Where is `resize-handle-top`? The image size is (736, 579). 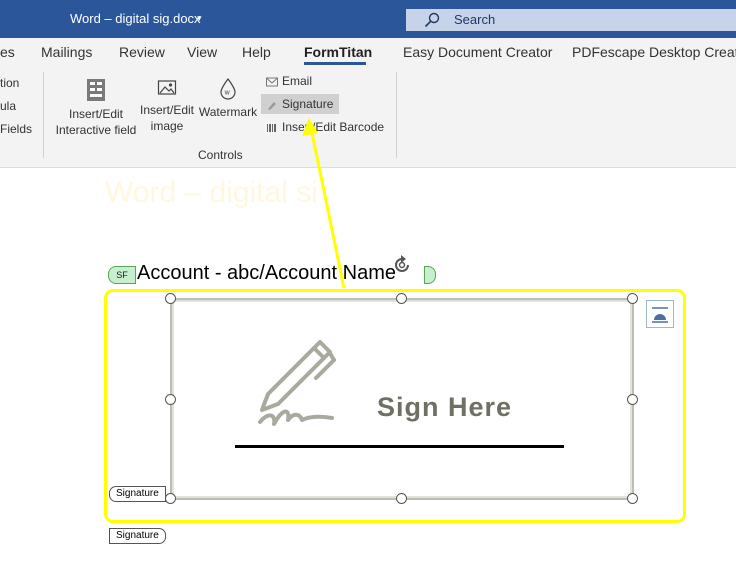
resize-handle-top is located at coordinates (401, 298).